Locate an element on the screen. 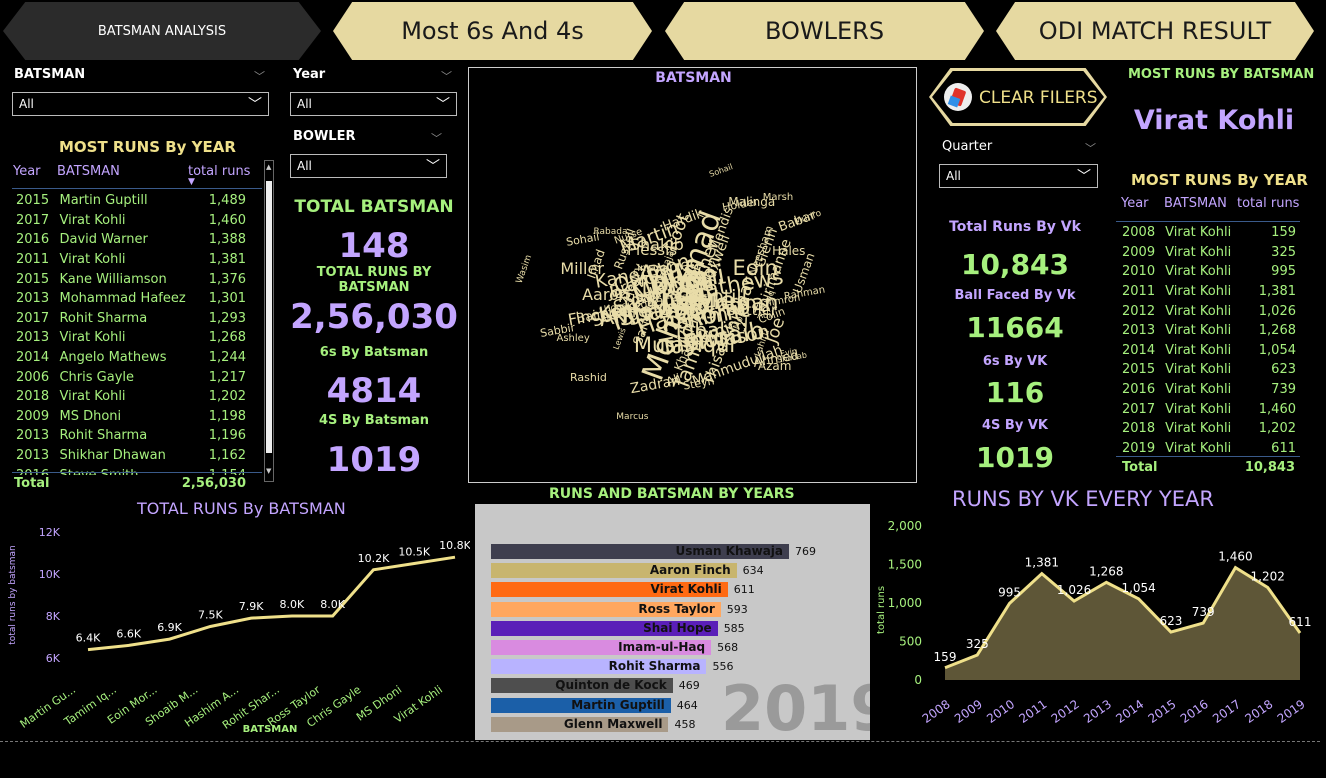  row-year: 2013 is located at coordinates (33, 338).